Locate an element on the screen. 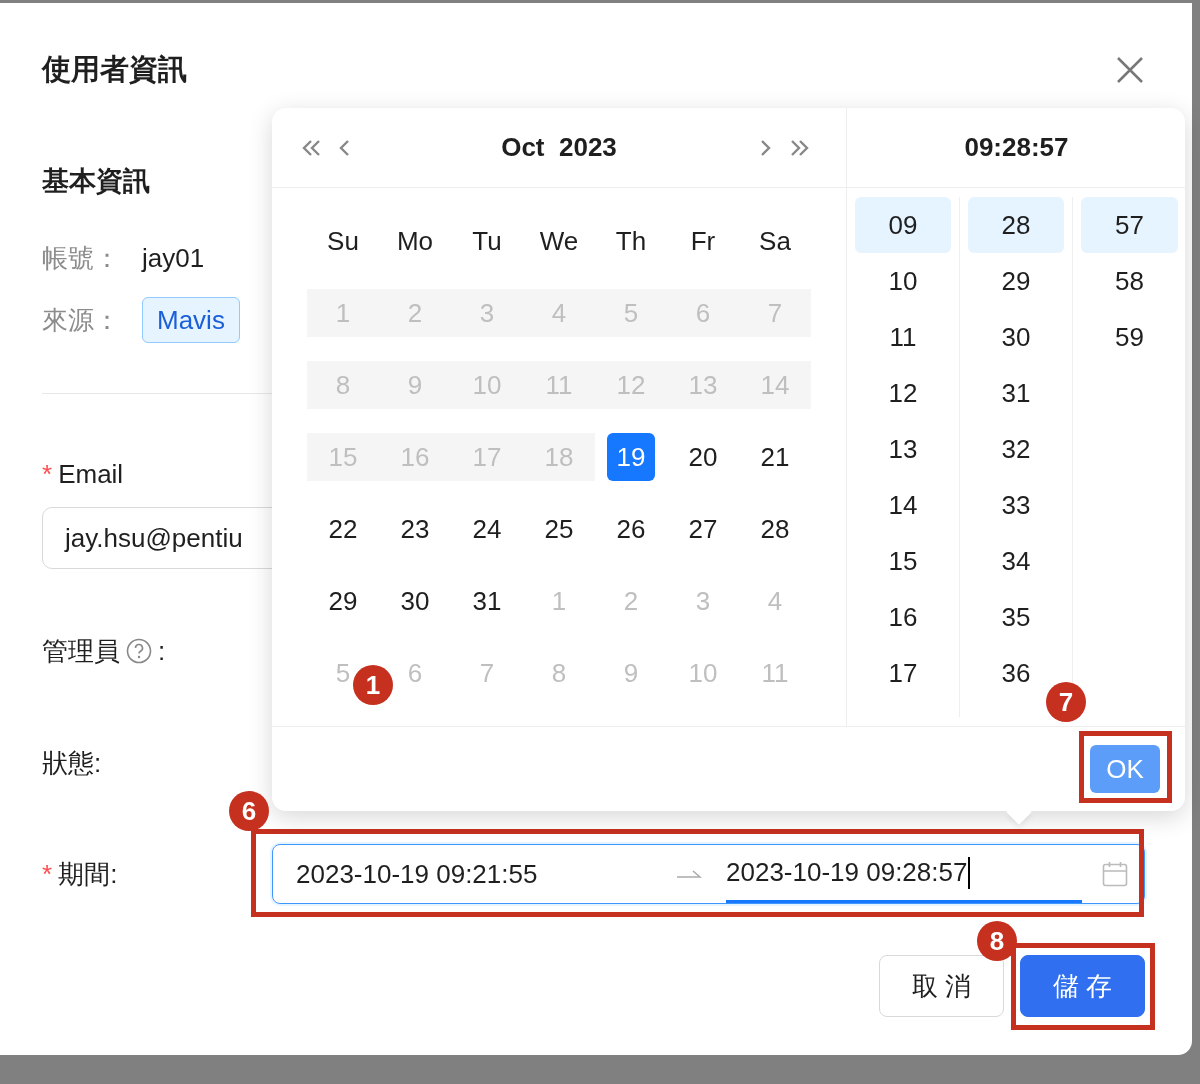  second-option: 58 is located at coordinates (1129, 281).